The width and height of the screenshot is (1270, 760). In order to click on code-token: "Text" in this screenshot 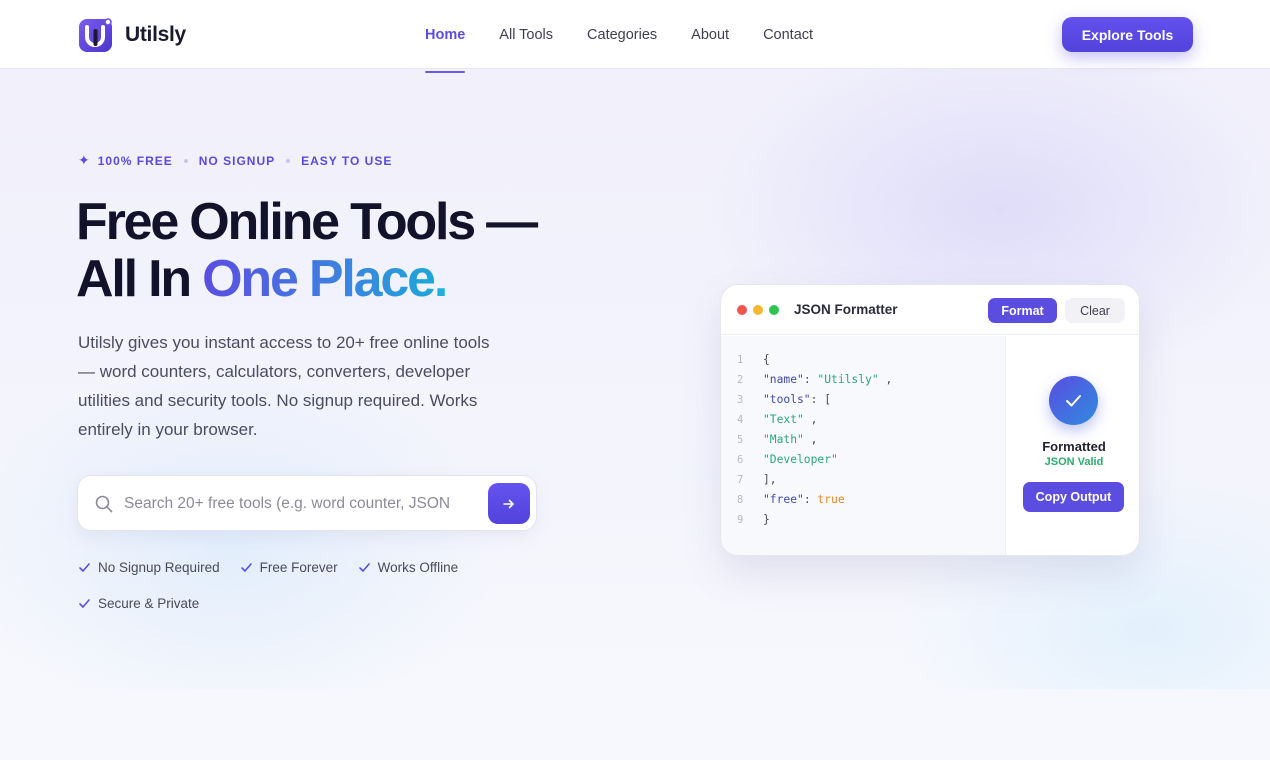, I will do `click(783, 419)`.